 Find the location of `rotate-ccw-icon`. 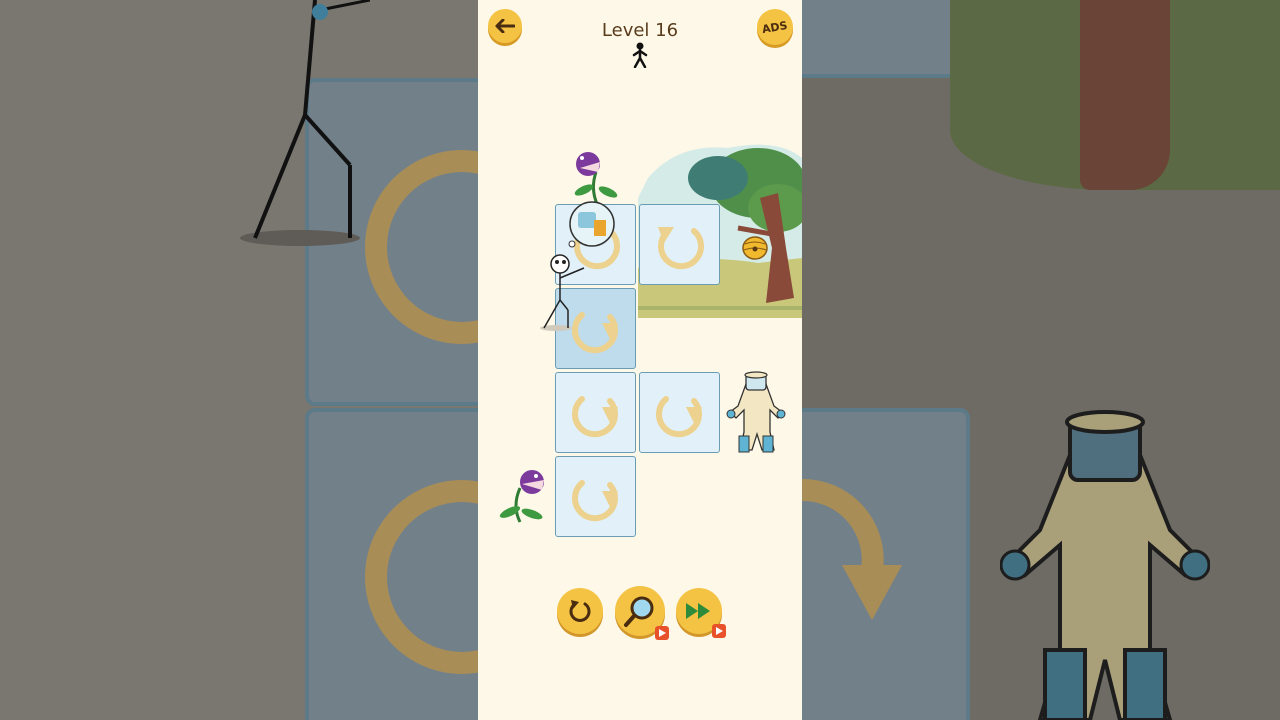

rotate-ccw-icon is located at coordinates (680, 247).